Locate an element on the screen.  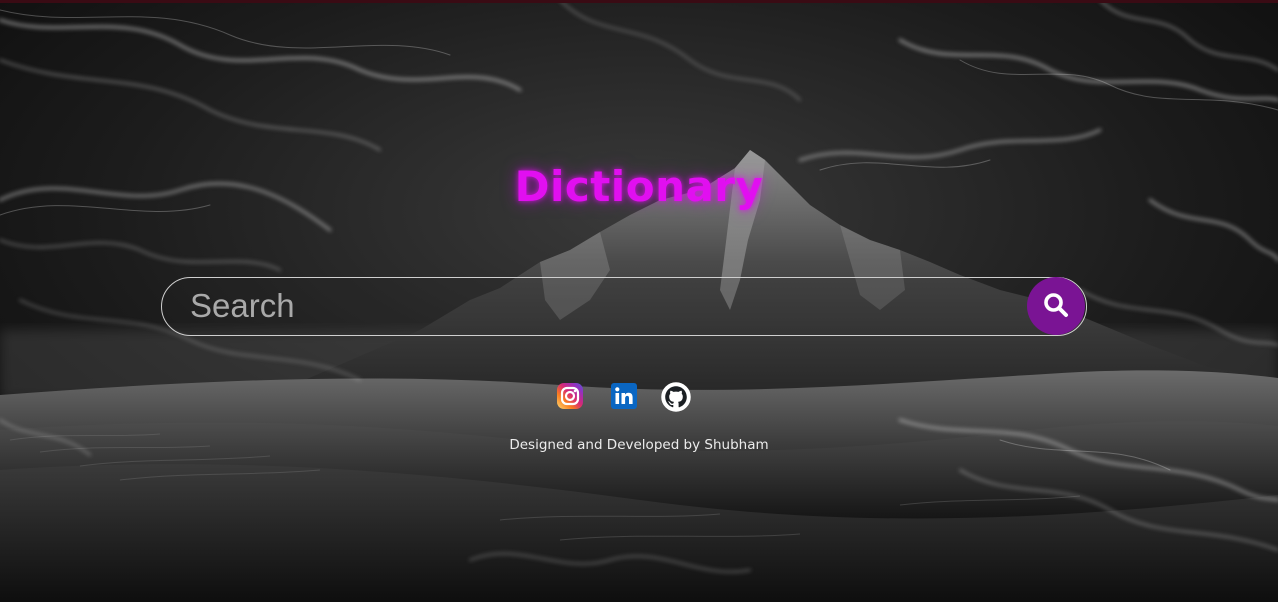
search-bar is located at coordinates (624, 306).